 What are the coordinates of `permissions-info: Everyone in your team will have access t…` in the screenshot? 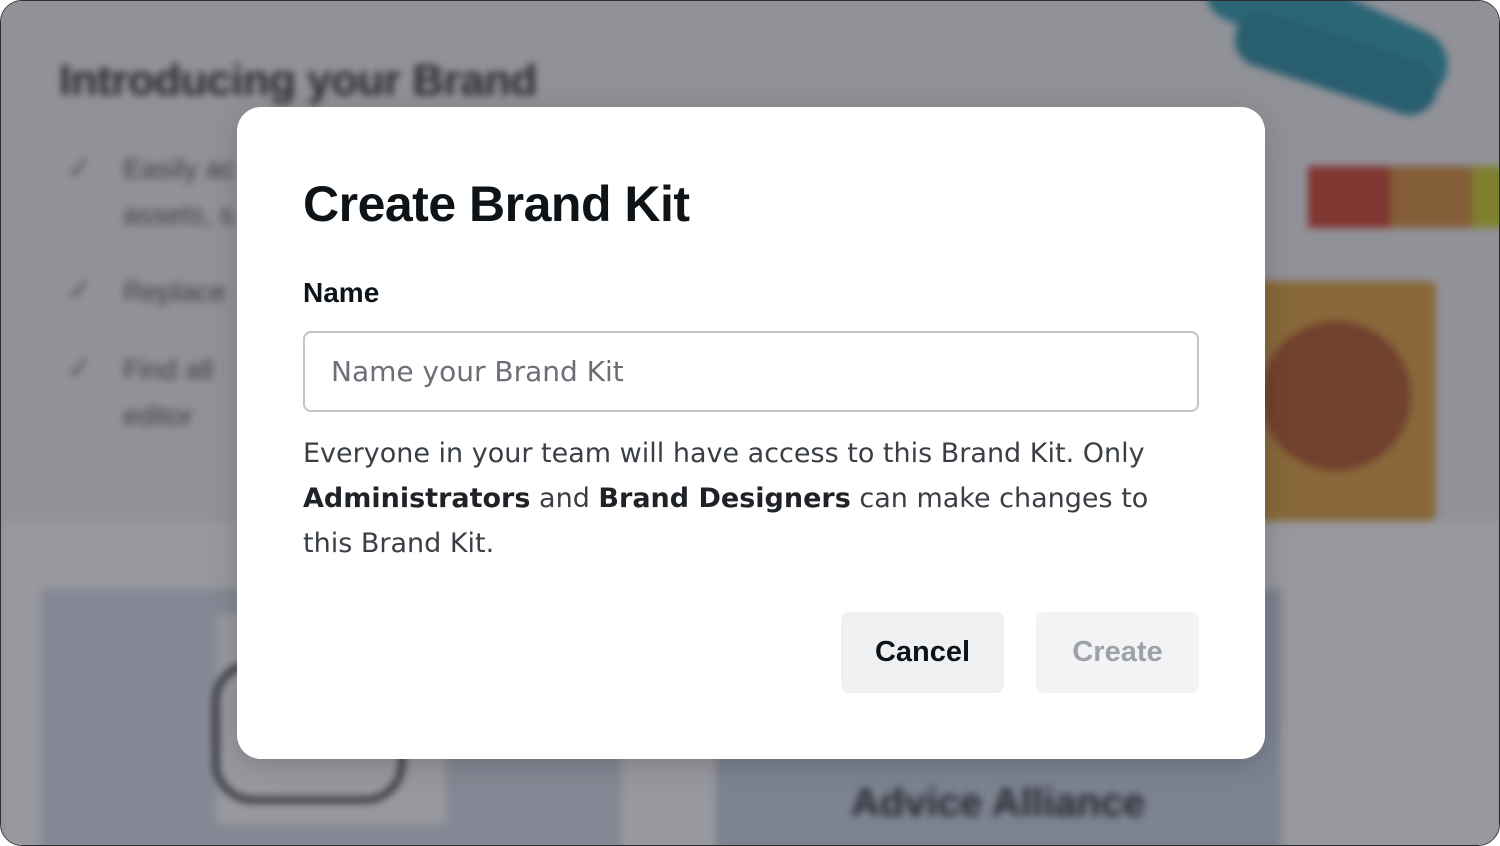 It's located at (753, 498).